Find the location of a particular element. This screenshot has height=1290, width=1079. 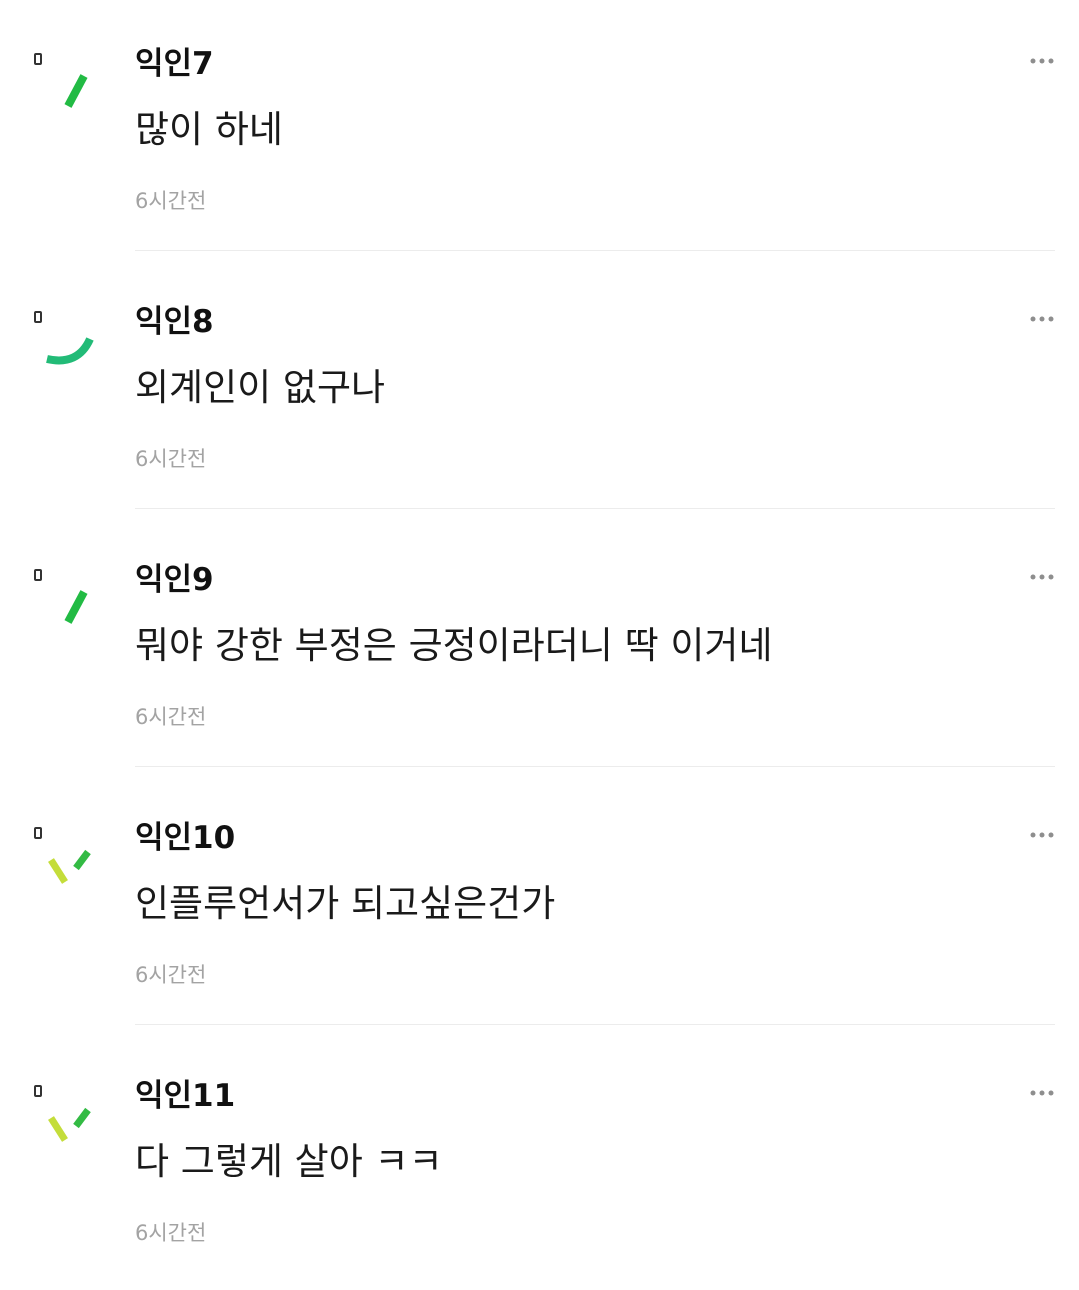

comment-author: 익인11 is located at coordinates (185, 1096).